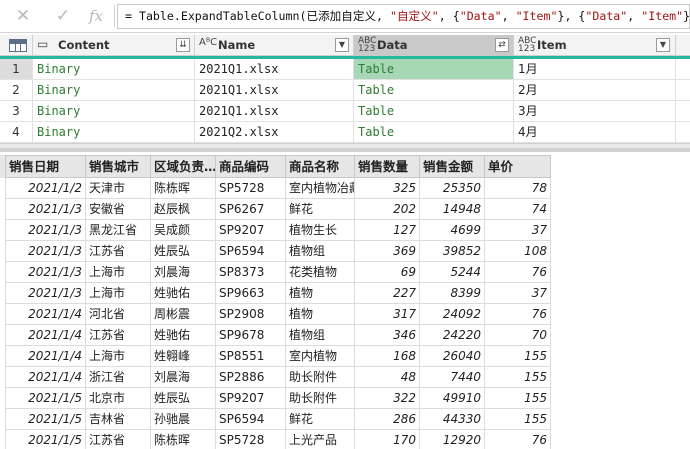  Describe the element at coordinates (274, 45) in the screenshot. I see `column-header-name: AᴮC Name ▼` at that location.